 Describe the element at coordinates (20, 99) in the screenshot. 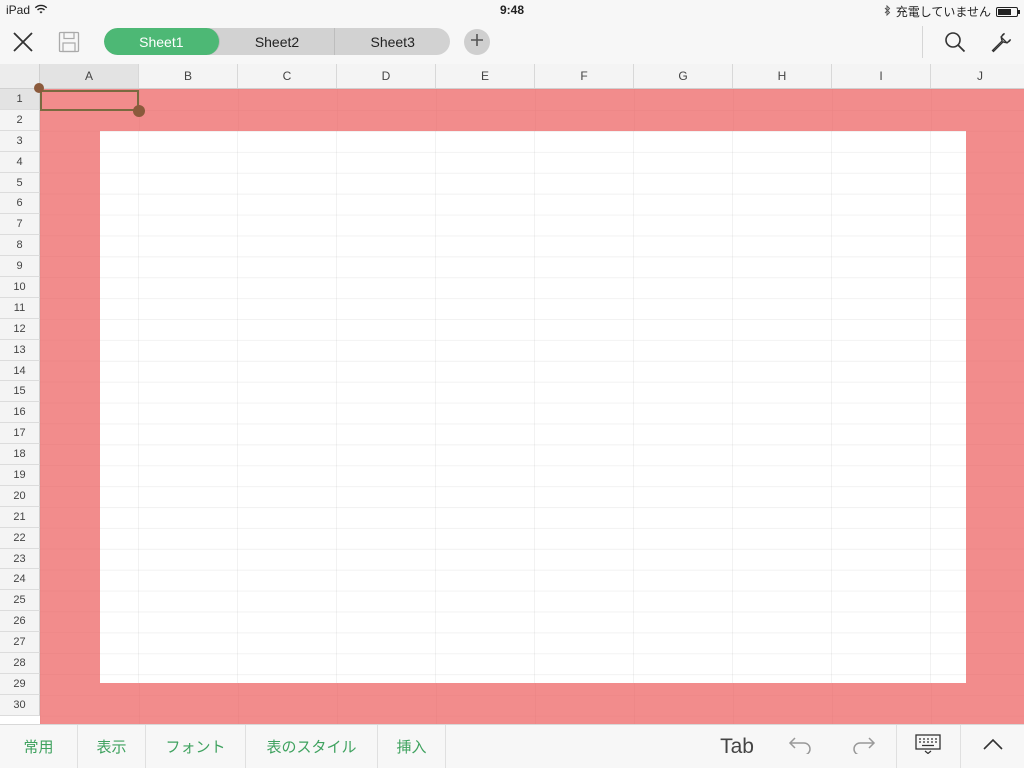

I see `row-header: 1` at that location.